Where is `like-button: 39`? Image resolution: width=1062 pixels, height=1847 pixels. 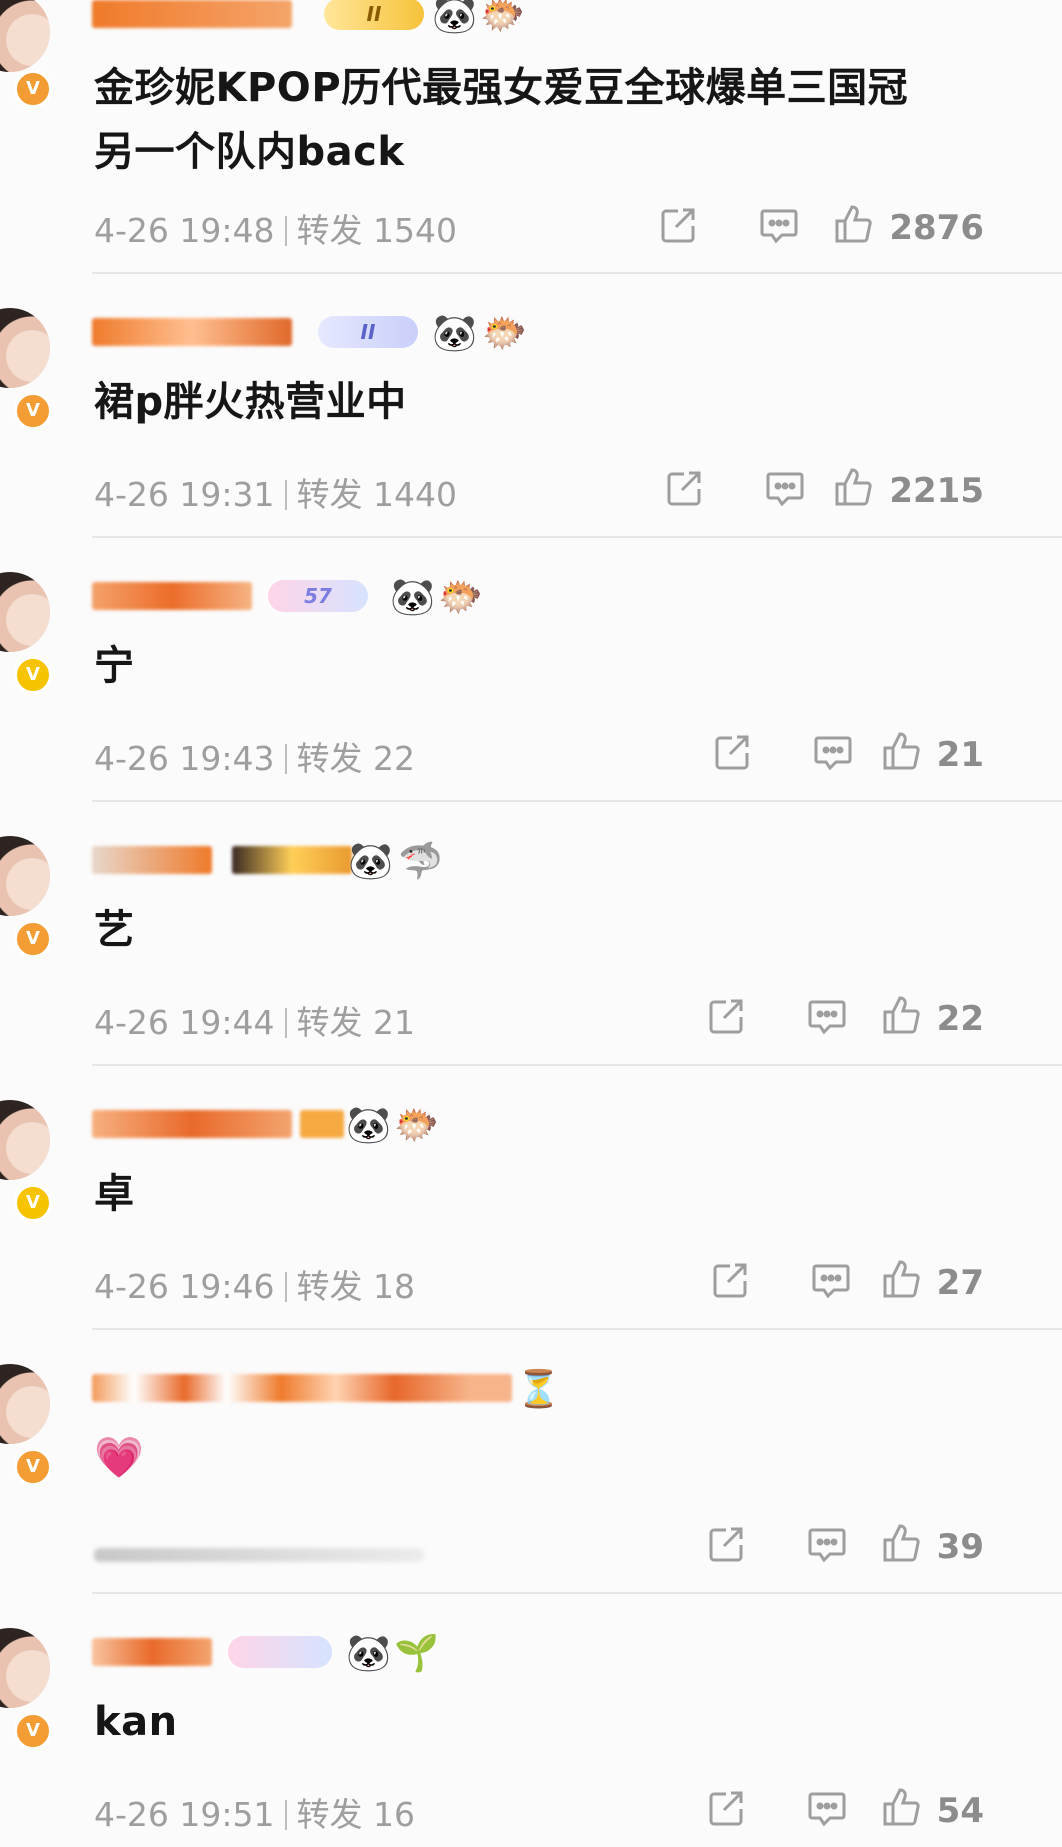
like-button: 39 is located at coordinates (932, 1544).